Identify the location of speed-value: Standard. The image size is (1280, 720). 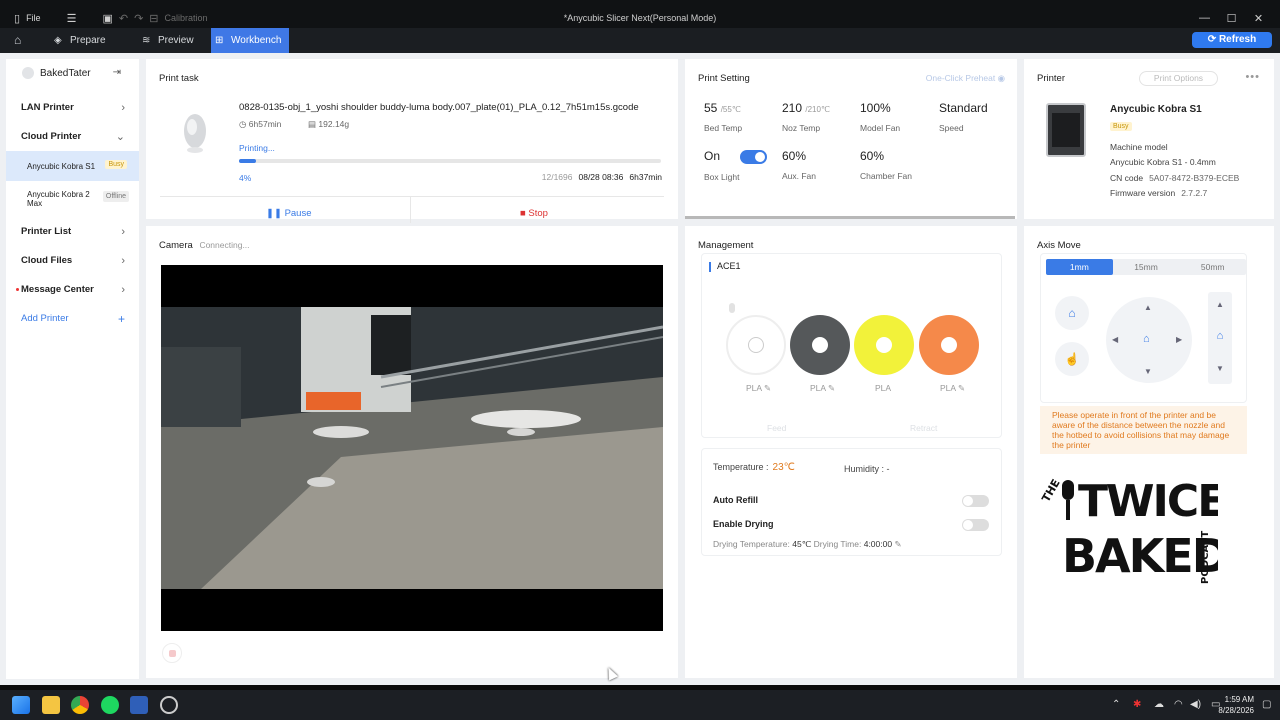
(963, 108).